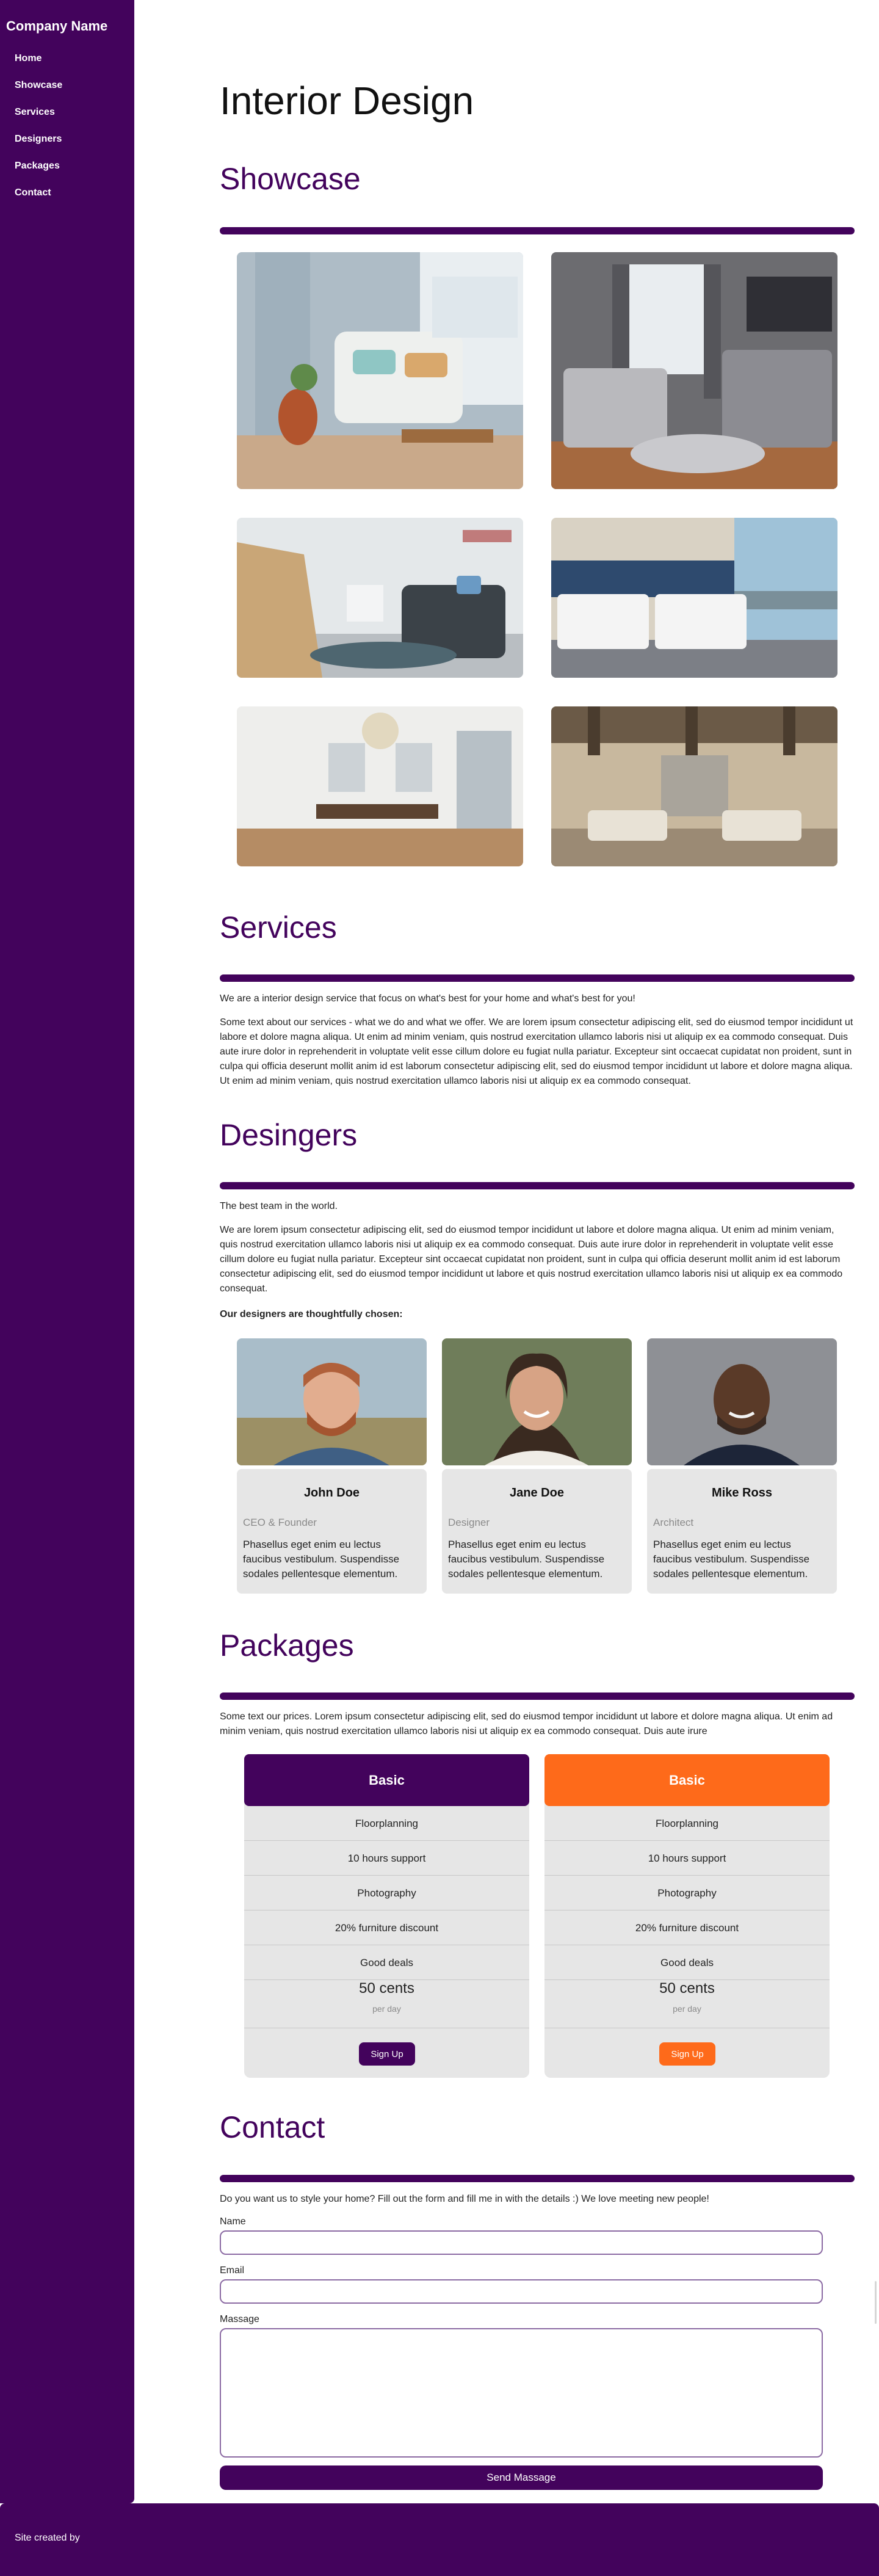  Describe the element at coordinates (47, 2538) in the screenshot. I see `footer-credit: Site created by` at that location.